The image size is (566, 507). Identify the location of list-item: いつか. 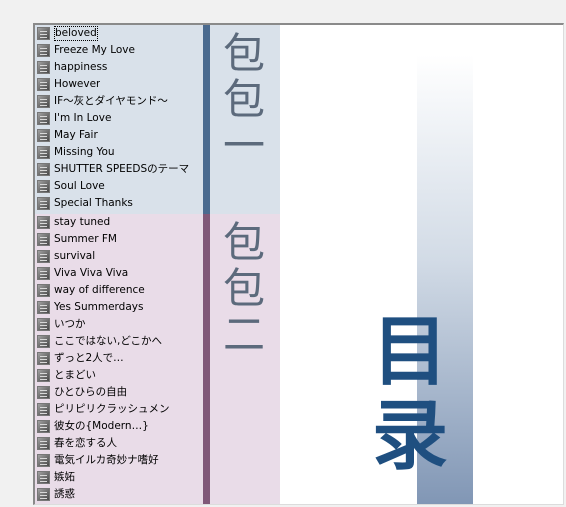
(118, 324).